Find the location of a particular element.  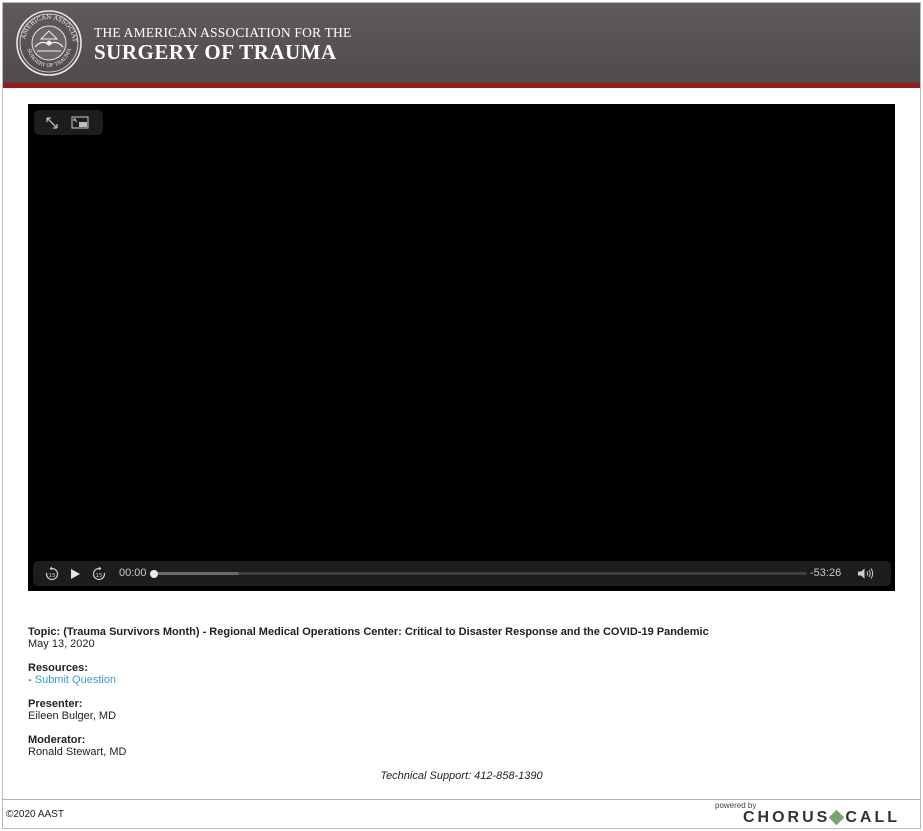

chorus-call-logo-right: CALL is located at coordinates (872, 817).